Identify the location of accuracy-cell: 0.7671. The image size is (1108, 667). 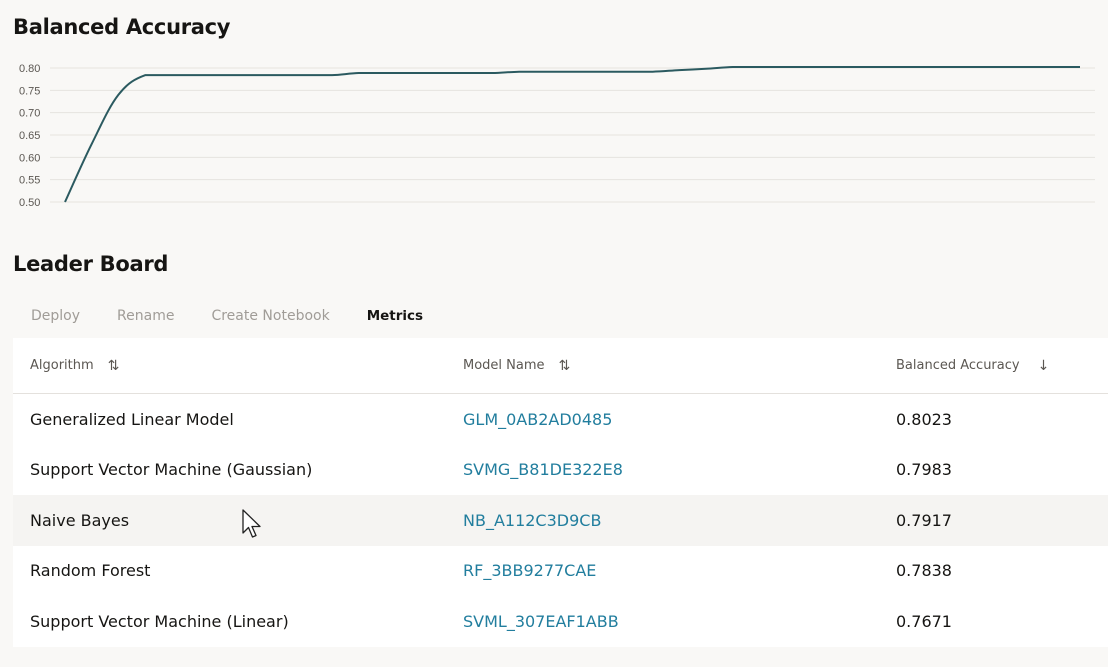
(924, 621).